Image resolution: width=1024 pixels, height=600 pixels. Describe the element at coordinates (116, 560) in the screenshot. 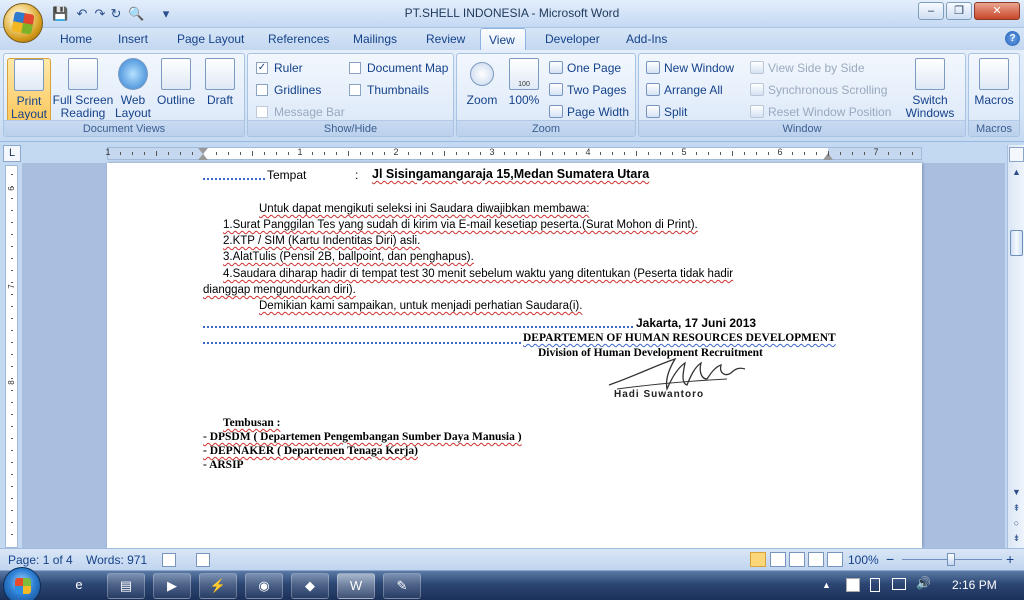

I see `word-count: Words: 971` at that location.